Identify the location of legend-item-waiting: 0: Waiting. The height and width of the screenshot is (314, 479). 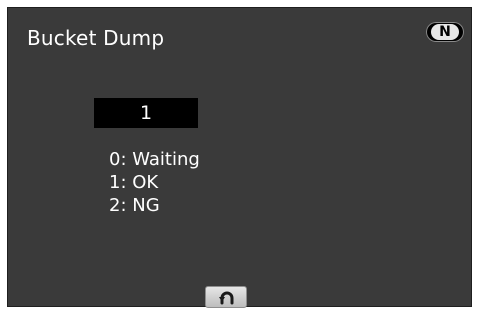
(154, 159).